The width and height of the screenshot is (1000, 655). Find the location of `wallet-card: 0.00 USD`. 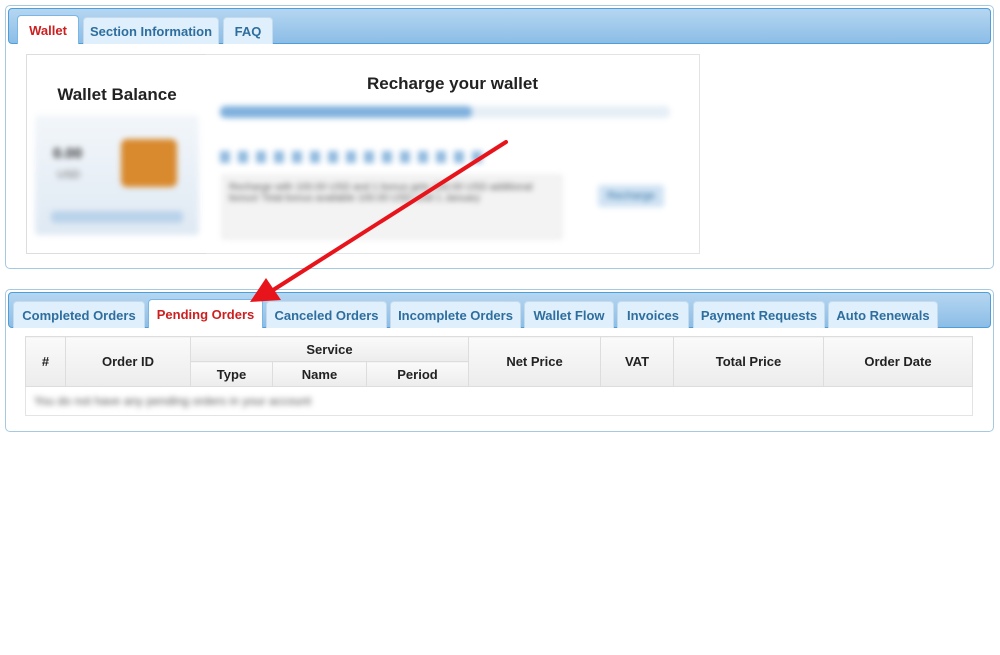

wallet-card: 0.00 USD is located at coordinates (117, 175).